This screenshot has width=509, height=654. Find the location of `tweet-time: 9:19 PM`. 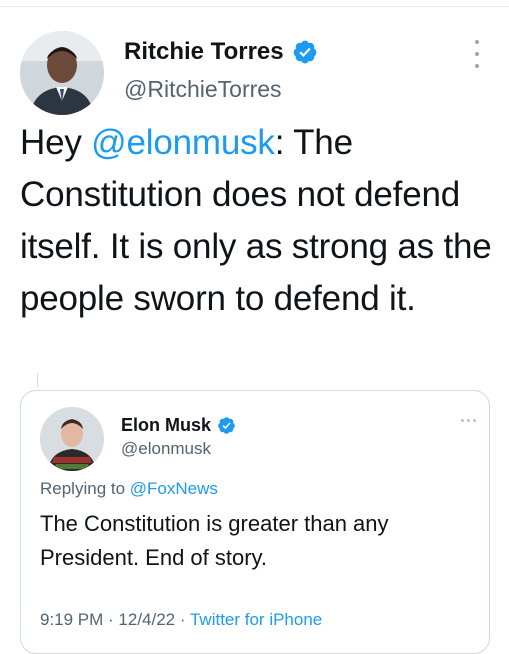

tweet-time: 9:19 PM is located at coordinates (71, 619).